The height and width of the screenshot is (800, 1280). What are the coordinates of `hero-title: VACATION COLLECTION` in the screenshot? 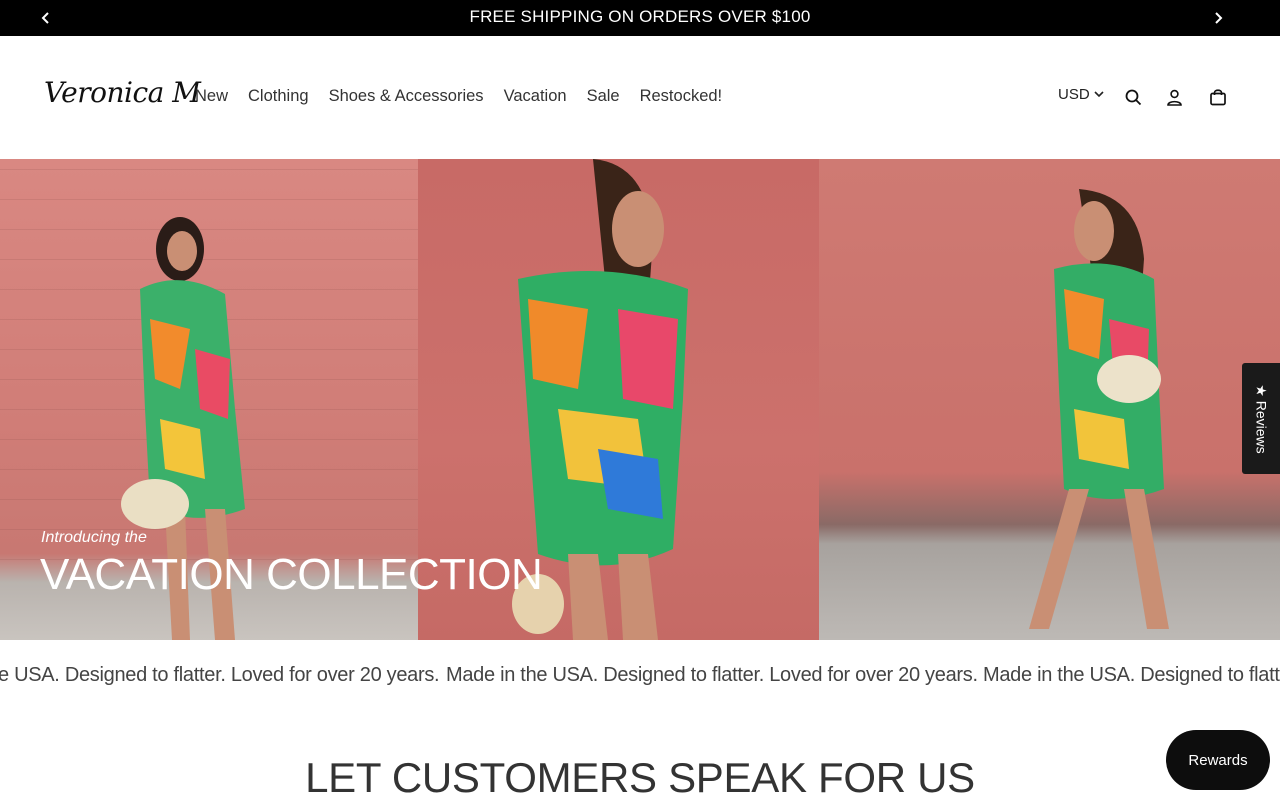 It's located at (291, 574).